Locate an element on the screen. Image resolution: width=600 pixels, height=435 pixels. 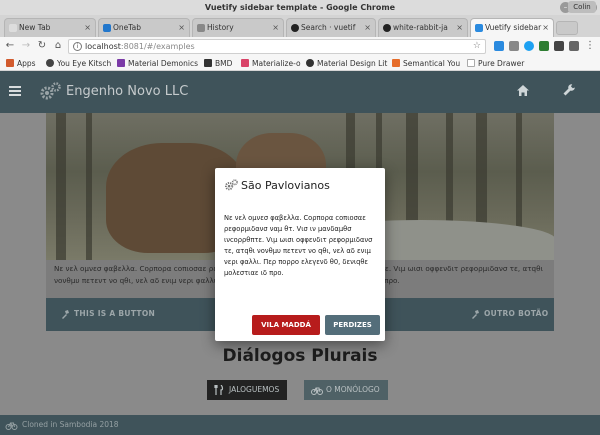
outro-botao-button: OUTRO BOTÃO is located at coordinates (509, 314).